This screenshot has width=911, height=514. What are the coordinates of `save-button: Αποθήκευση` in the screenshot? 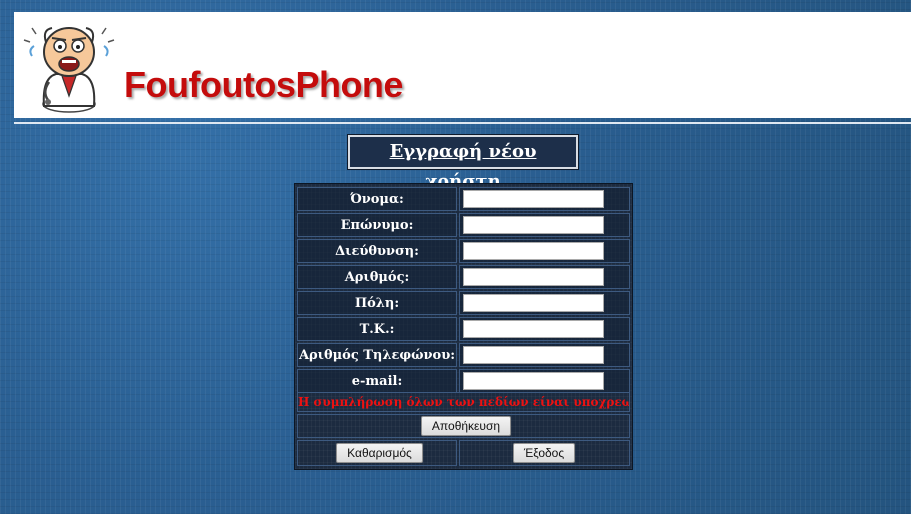 It's located at (466, 426).